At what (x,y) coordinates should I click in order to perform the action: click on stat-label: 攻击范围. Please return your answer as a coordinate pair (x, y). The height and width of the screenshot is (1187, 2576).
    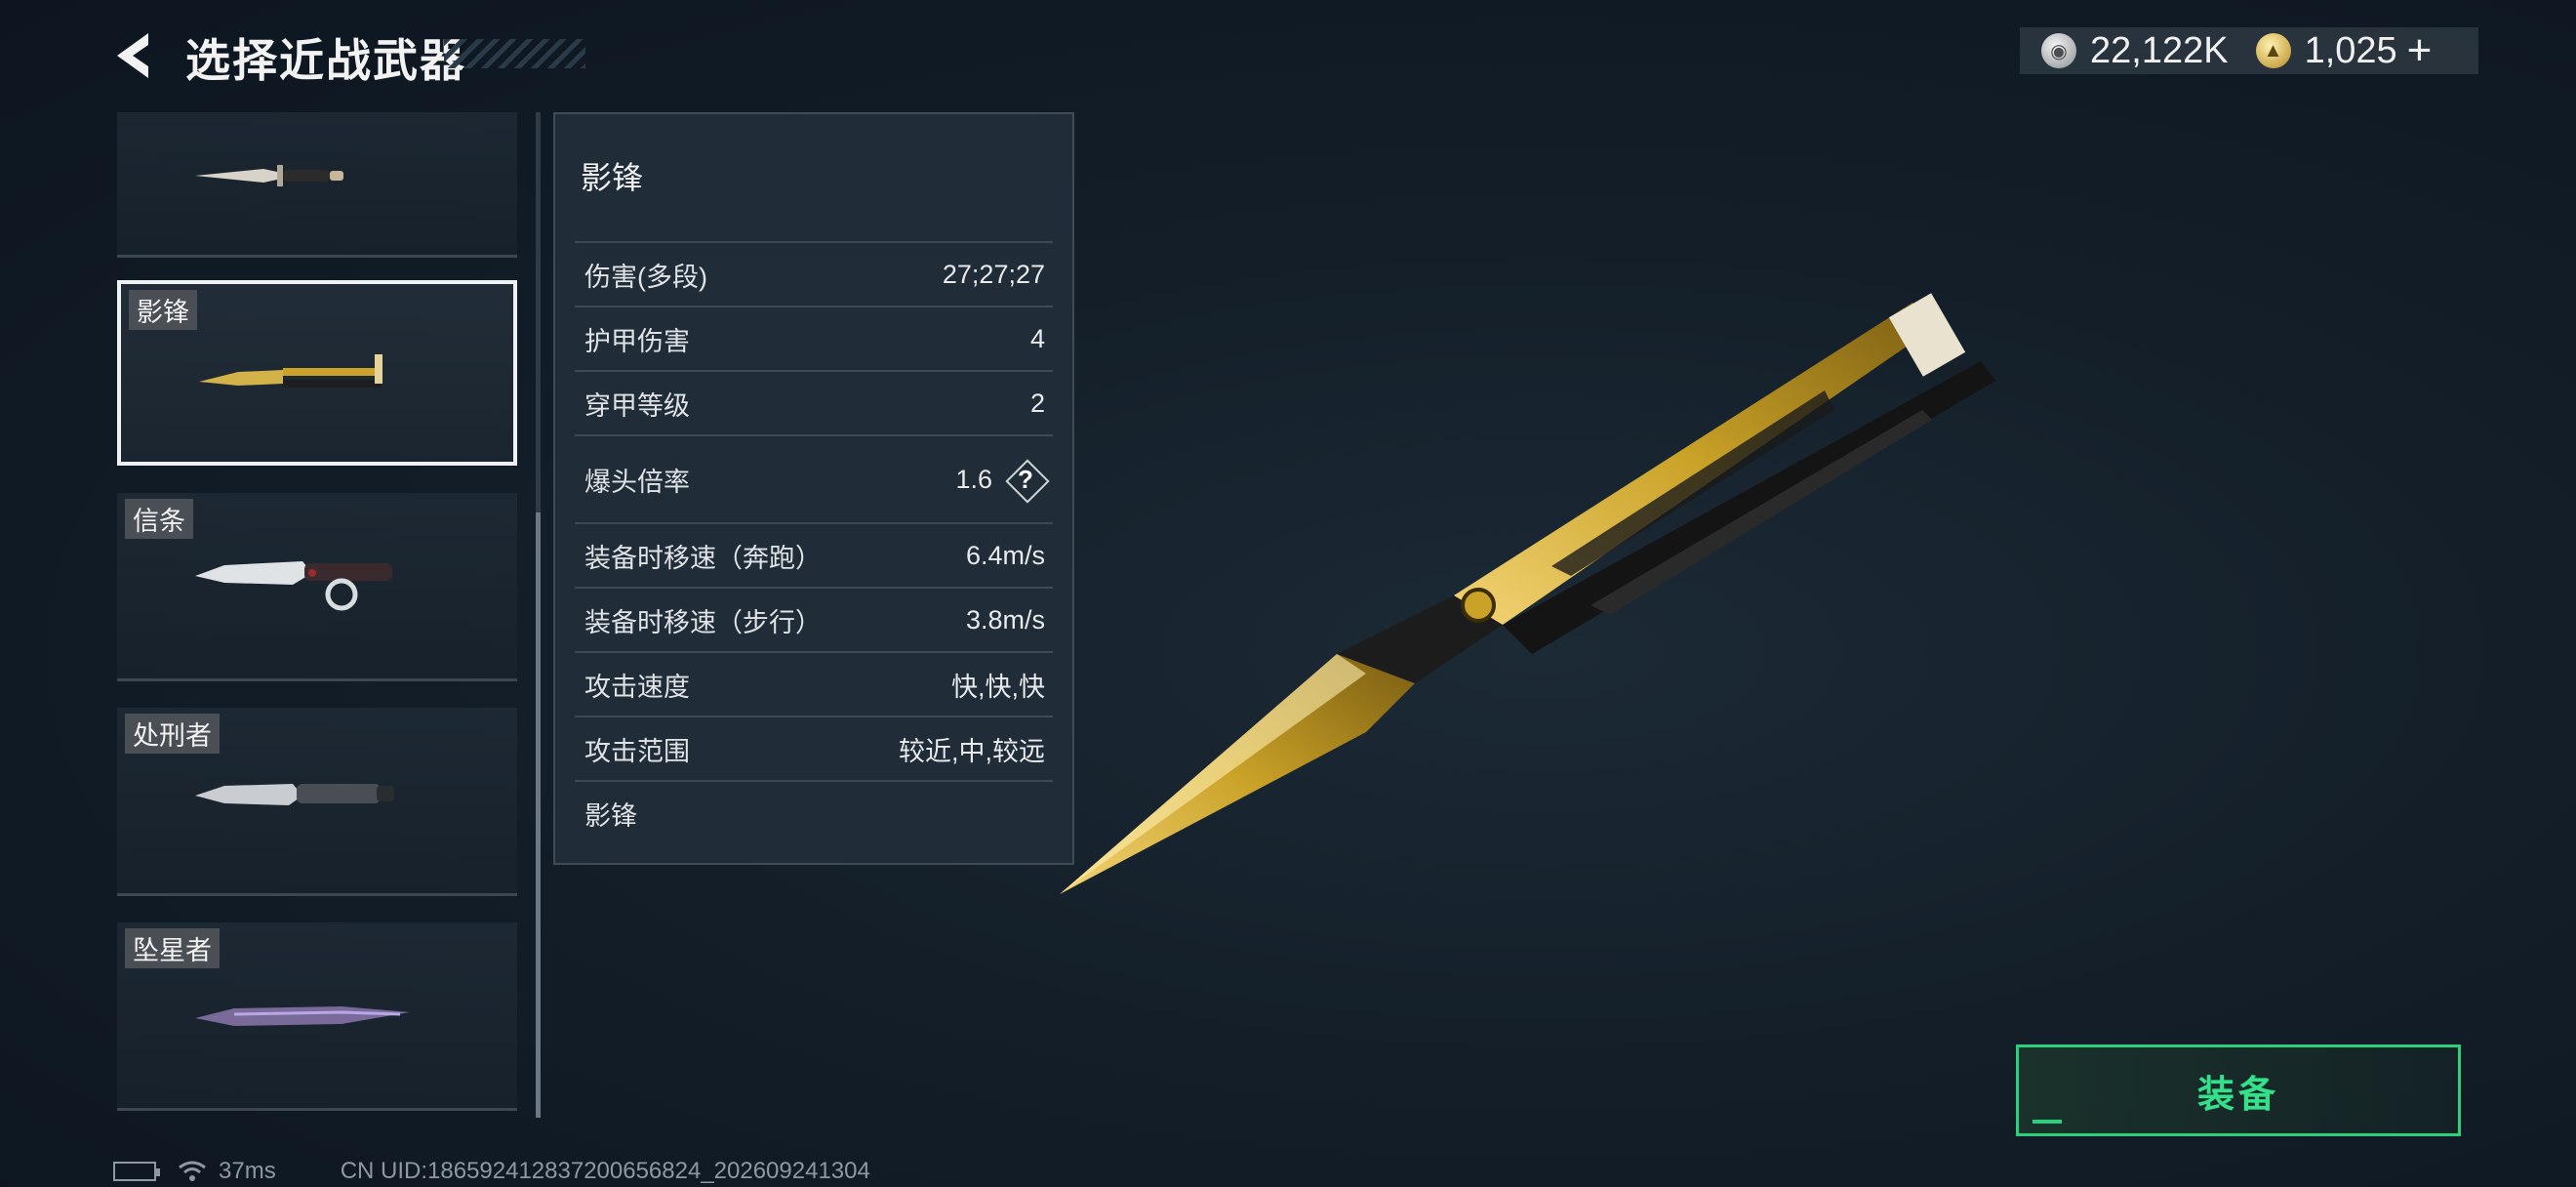
    Looking at the image, I should click on (637, 751).